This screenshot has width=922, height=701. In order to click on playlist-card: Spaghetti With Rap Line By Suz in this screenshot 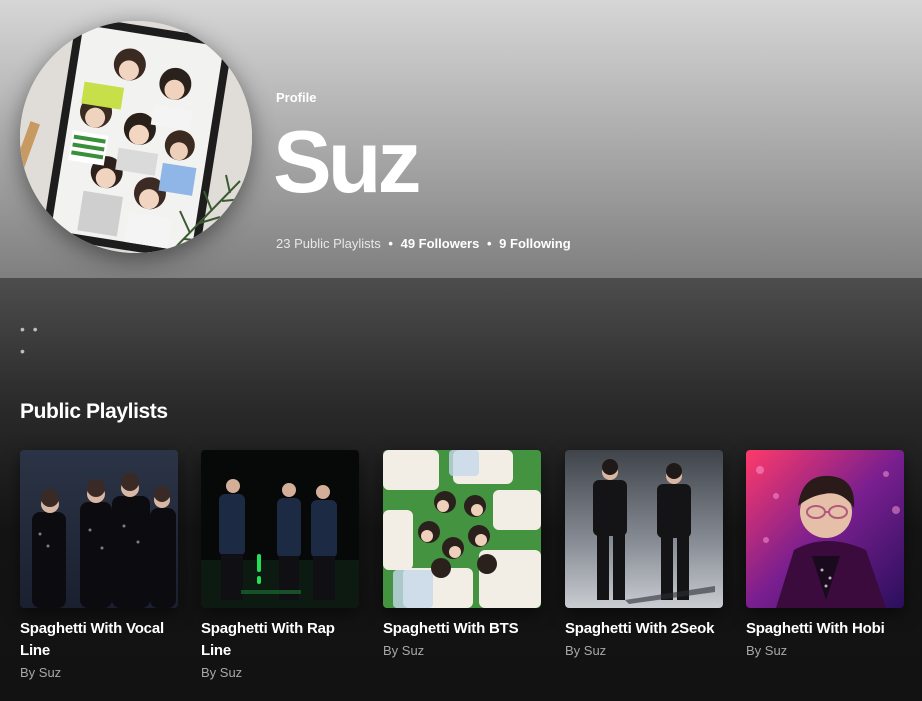, I will do `click(280, 565)`.